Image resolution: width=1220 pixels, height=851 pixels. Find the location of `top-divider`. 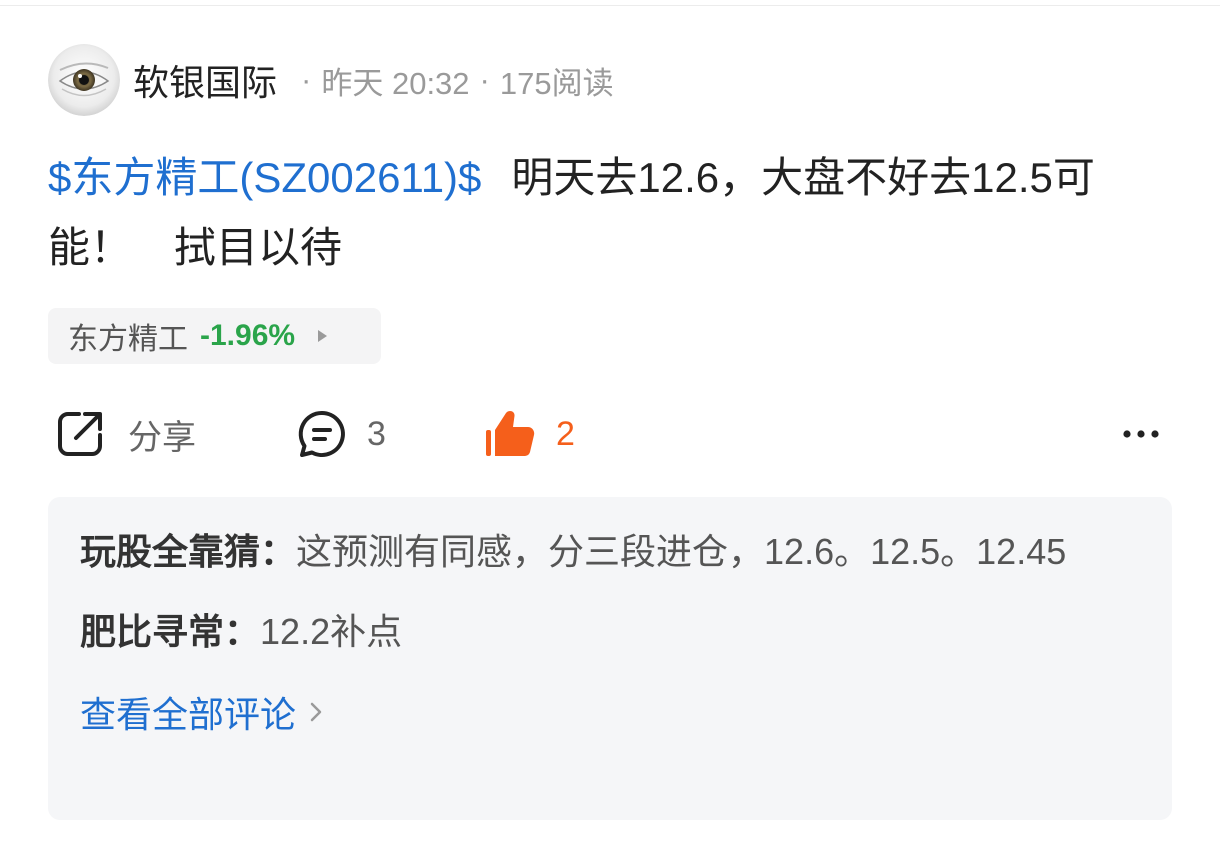

top-divider is located at coordinates (610, 5).